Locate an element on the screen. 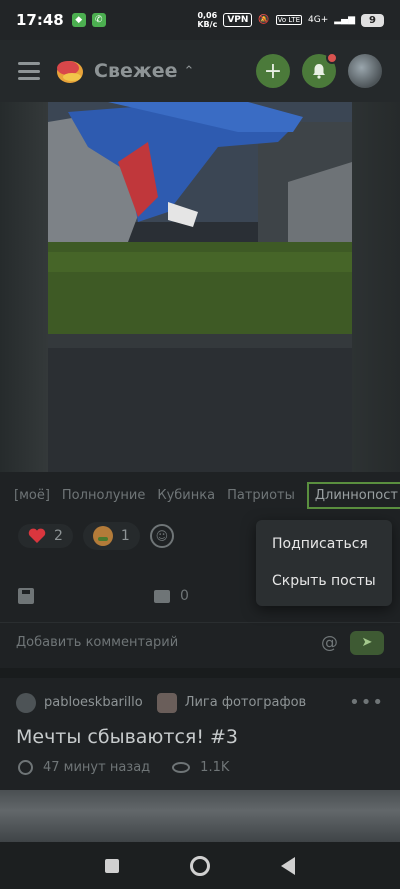 The height and width of the screenshot is (889, 400). bell-icon is located at coordinates (319, 71).